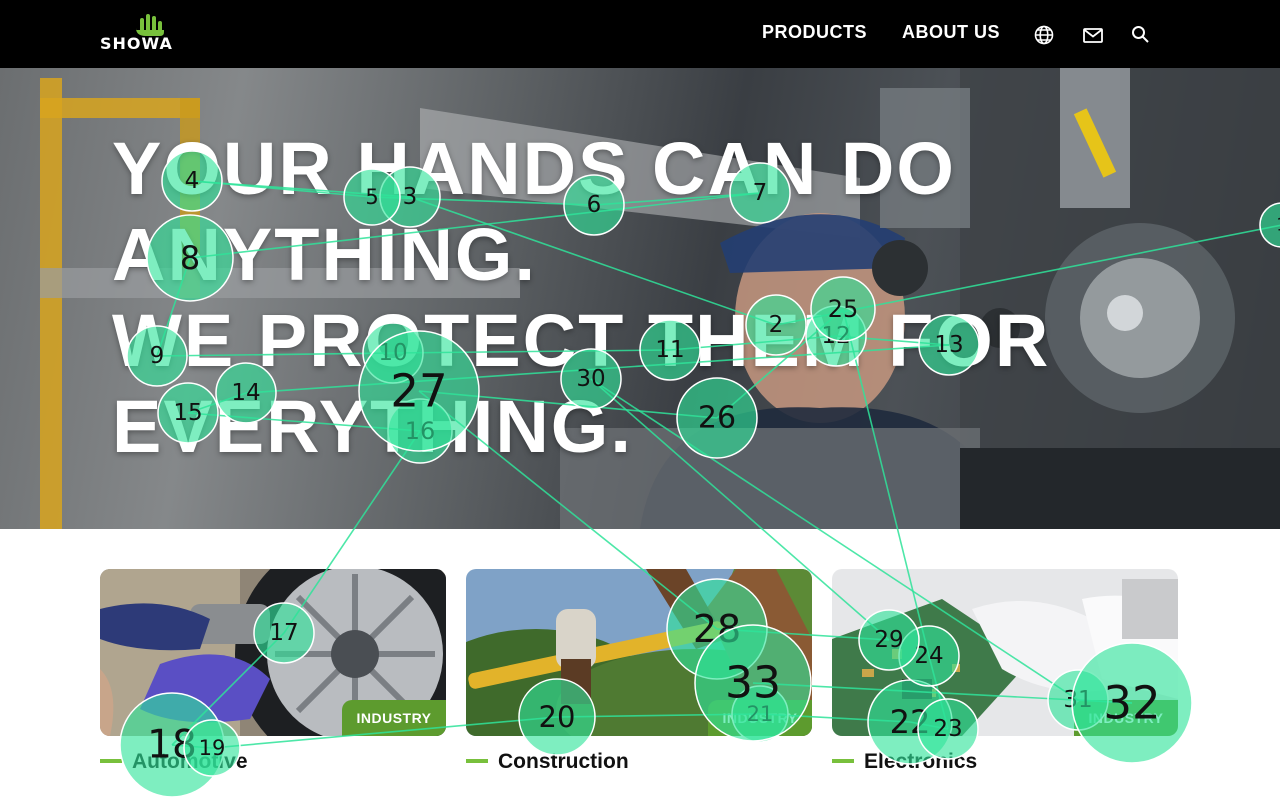  Describe the element at coordinates (273, 652) in the screenshot. I see `card-automotive: INDUSTRY` at that location.